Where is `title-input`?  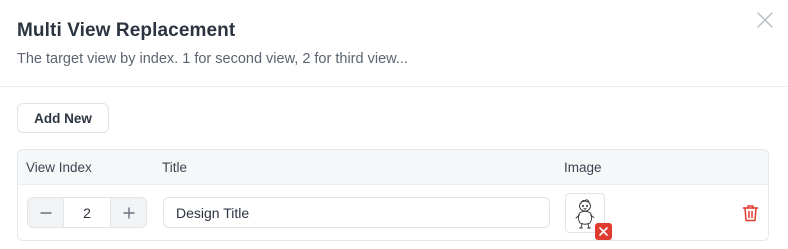 title-input is located at coordinates (356, 212).